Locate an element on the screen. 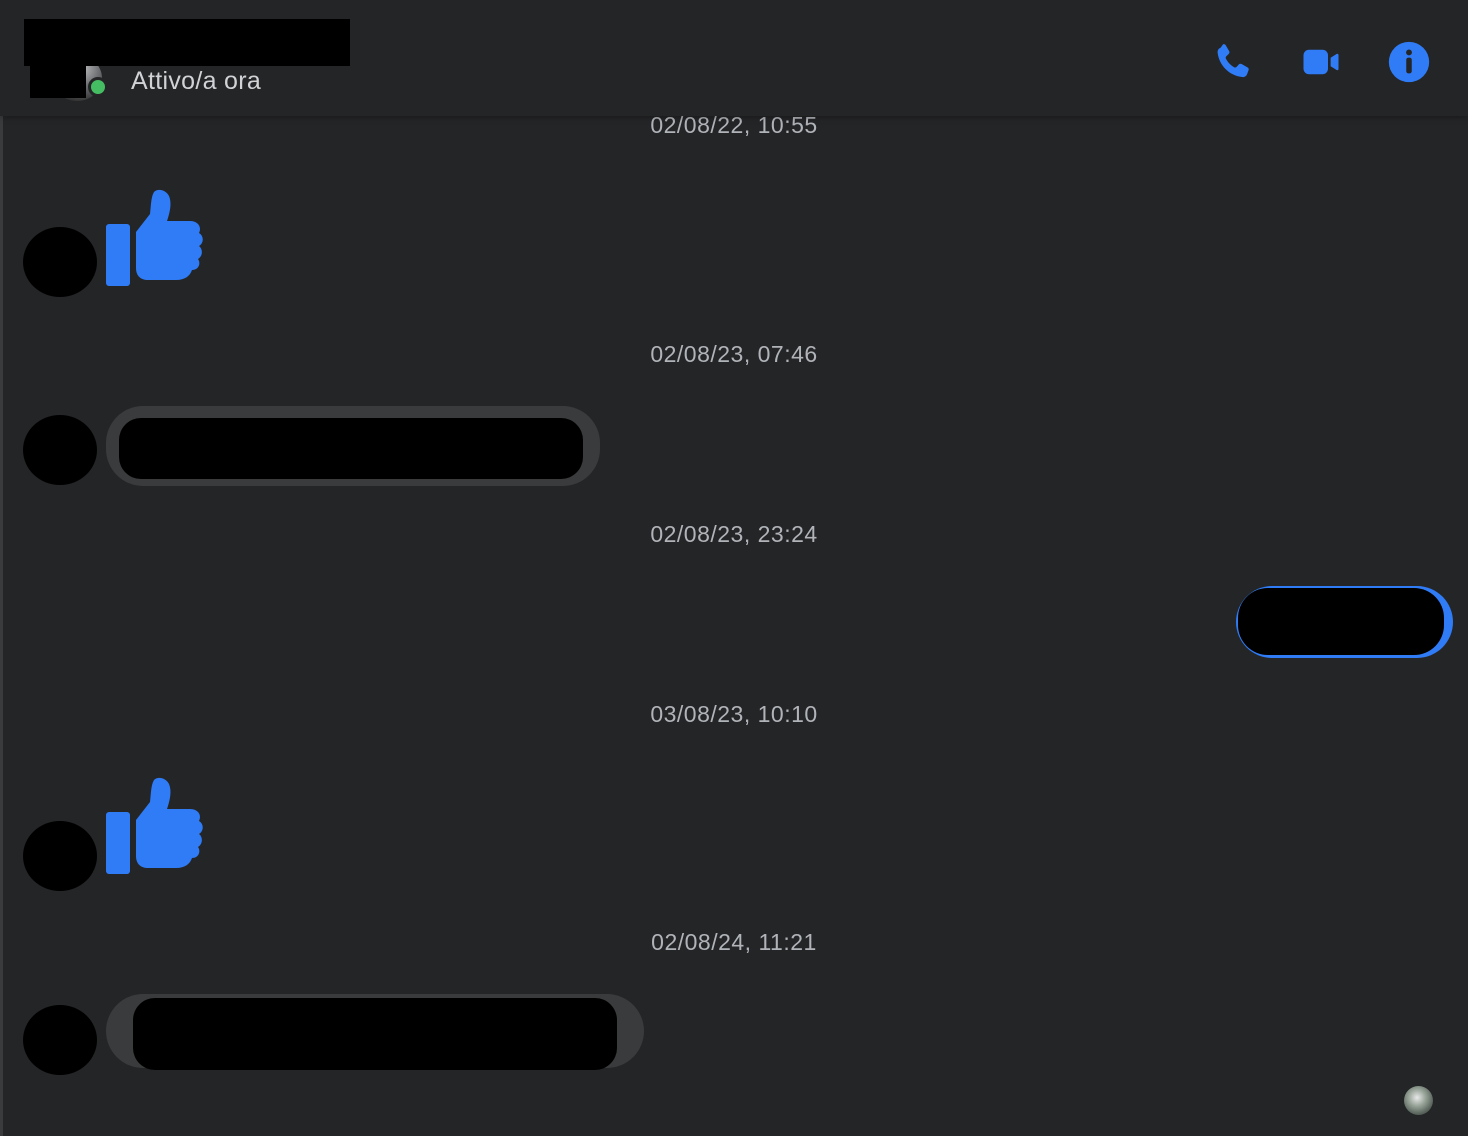  info-icon is located at coordinates (1409, 62).